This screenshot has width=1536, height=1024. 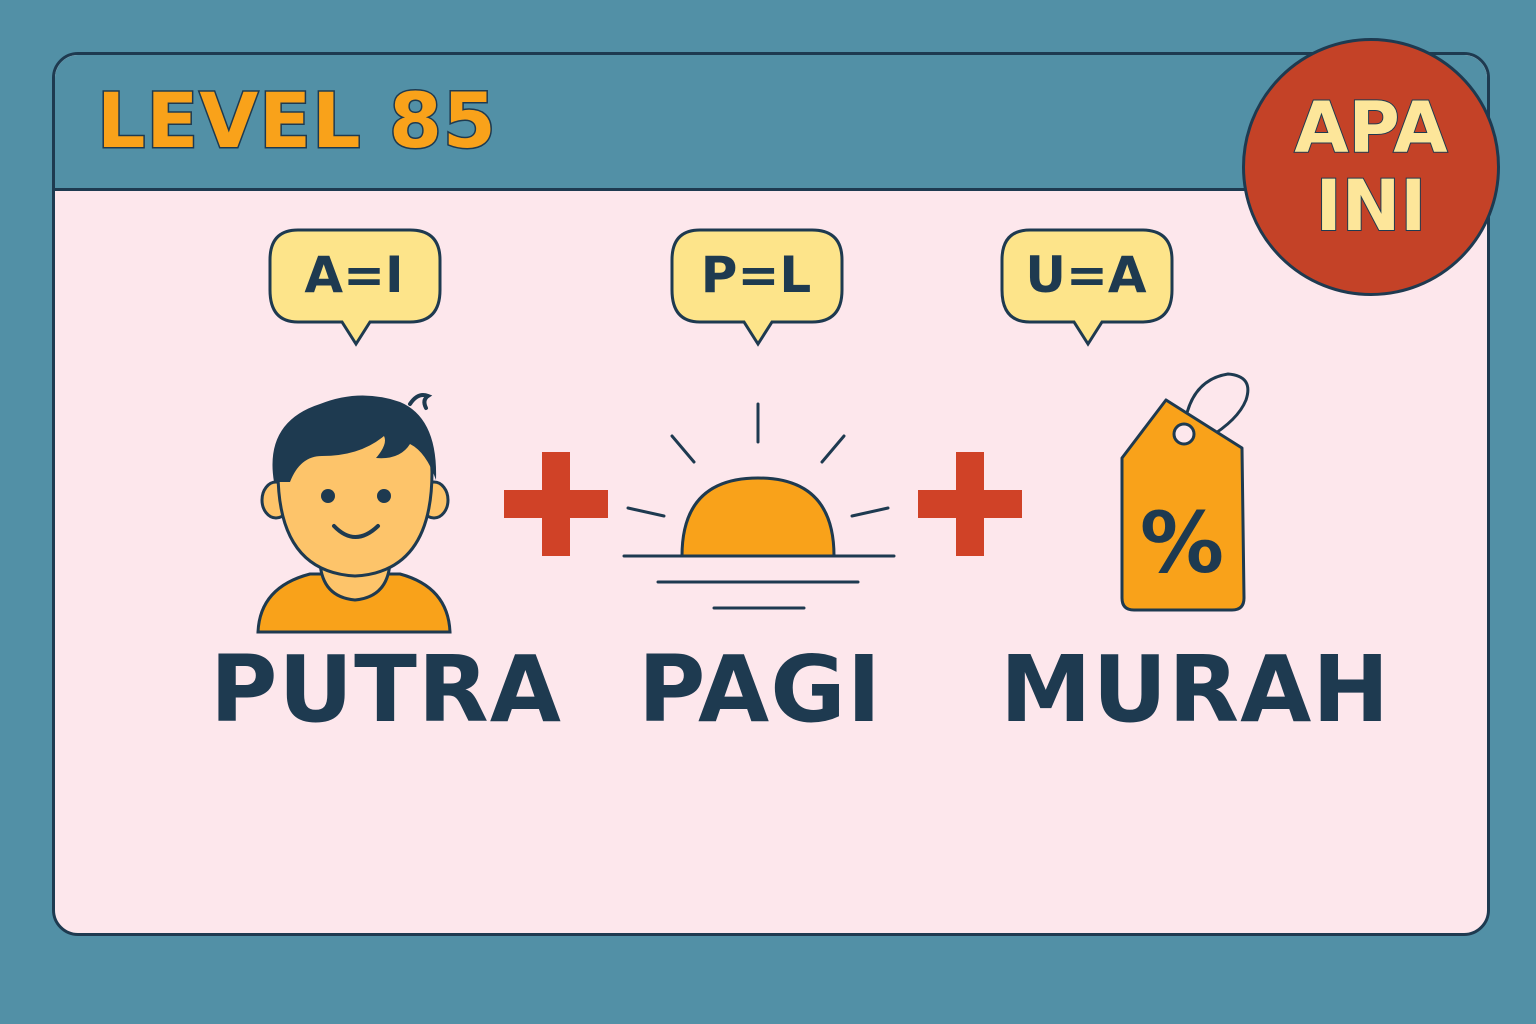 What do you see at coordinates (760, 508) in the screenshot?
I see `sunrise-icon` at bounding box center [760, 508].